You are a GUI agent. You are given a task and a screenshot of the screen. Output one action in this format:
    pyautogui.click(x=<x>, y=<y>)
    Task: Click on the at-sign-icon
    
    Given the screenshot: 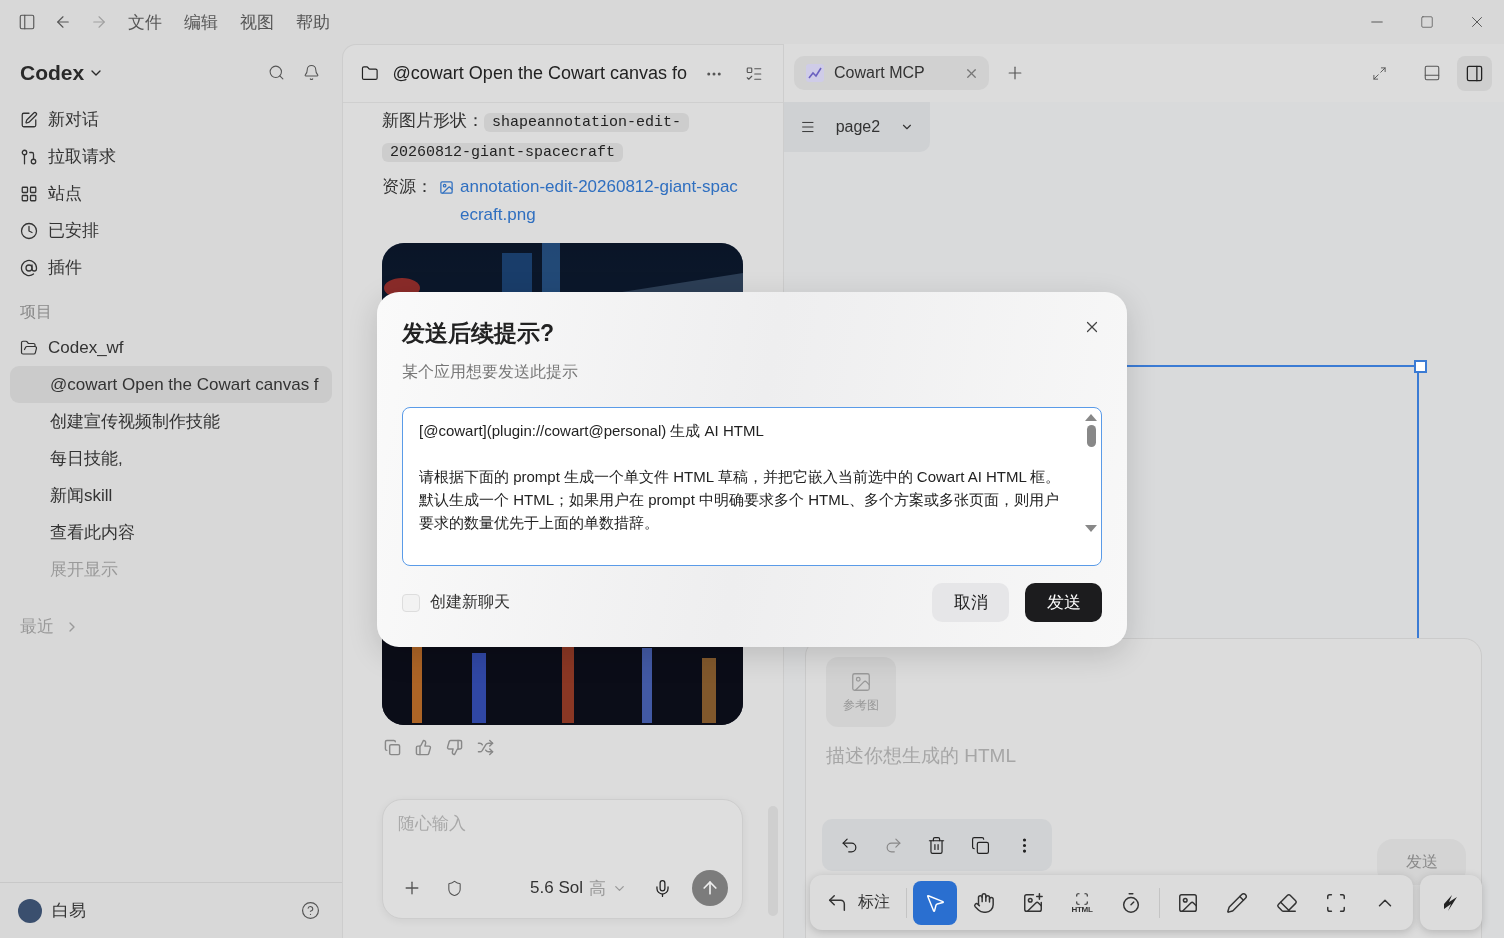 What is the action you would take?
    pyautogui.click(x=29, y=267)
    